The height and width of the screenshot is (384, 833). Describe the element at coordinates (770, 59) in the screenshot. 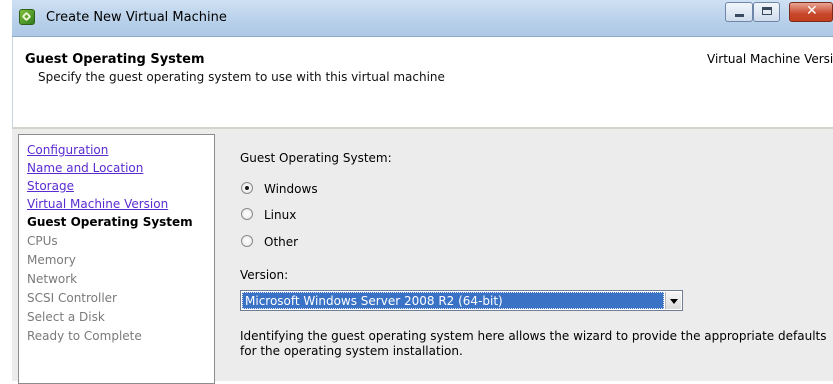

I see `vm-version-indicator: Virtual Machine Versio` at that location.